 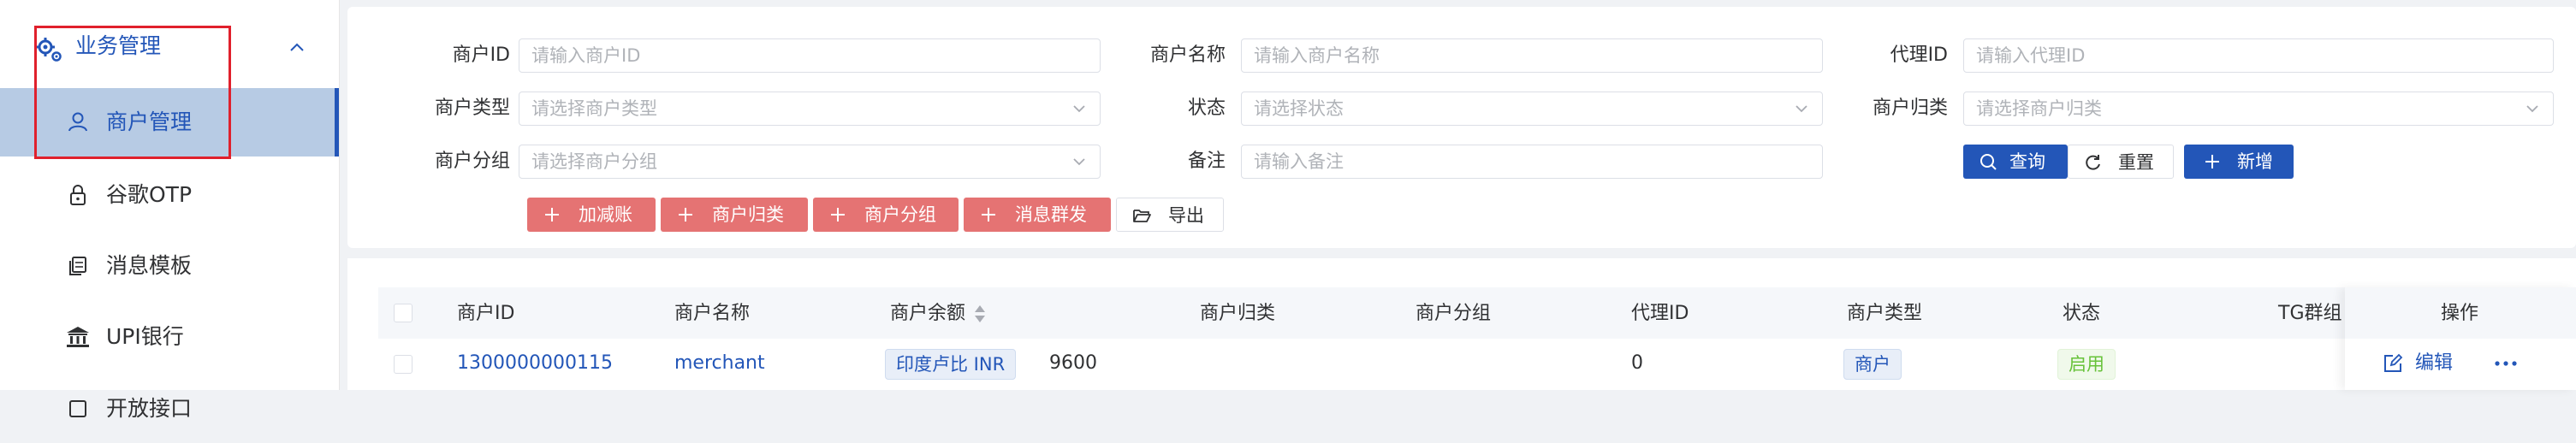 I want to click on copy-icon, so click(x=77, y=266).